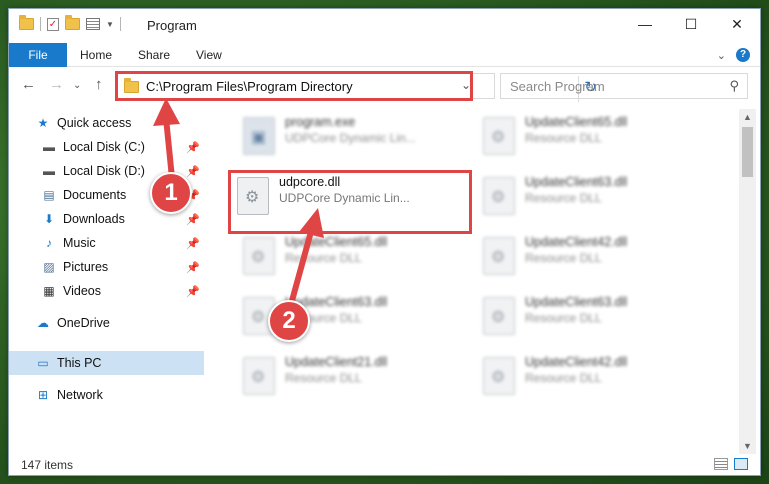 The height and width of the screenshot is (484, 769). What do you see at coordinates (43, 395) in the screenshot?
I see `network-icon: ⊞` at bounding box center [43, 395].